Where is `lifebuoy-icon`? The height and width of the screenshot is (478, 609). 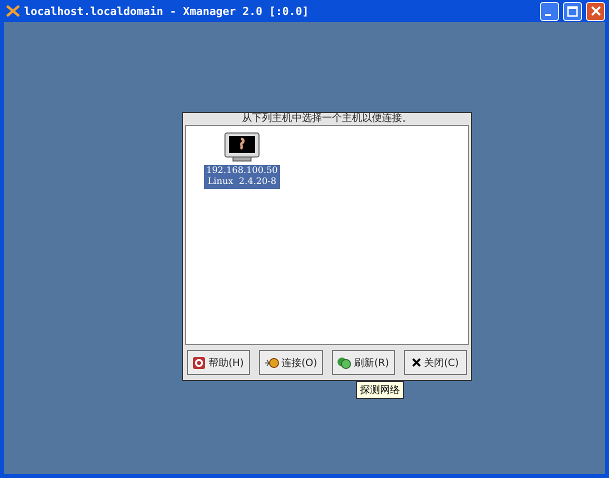
lifebuoy-icon is located at coordinates (199, 362).